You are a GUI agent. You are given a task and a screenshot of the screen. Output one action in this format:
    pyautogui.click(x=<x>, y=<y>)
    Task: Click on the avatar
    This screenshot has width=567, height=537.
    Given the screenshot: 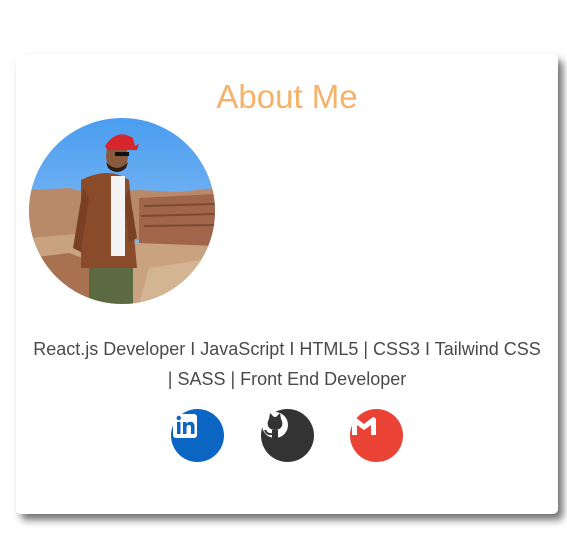 What is the action you would take?
    pyautogui.click(x=122, y=211)
    